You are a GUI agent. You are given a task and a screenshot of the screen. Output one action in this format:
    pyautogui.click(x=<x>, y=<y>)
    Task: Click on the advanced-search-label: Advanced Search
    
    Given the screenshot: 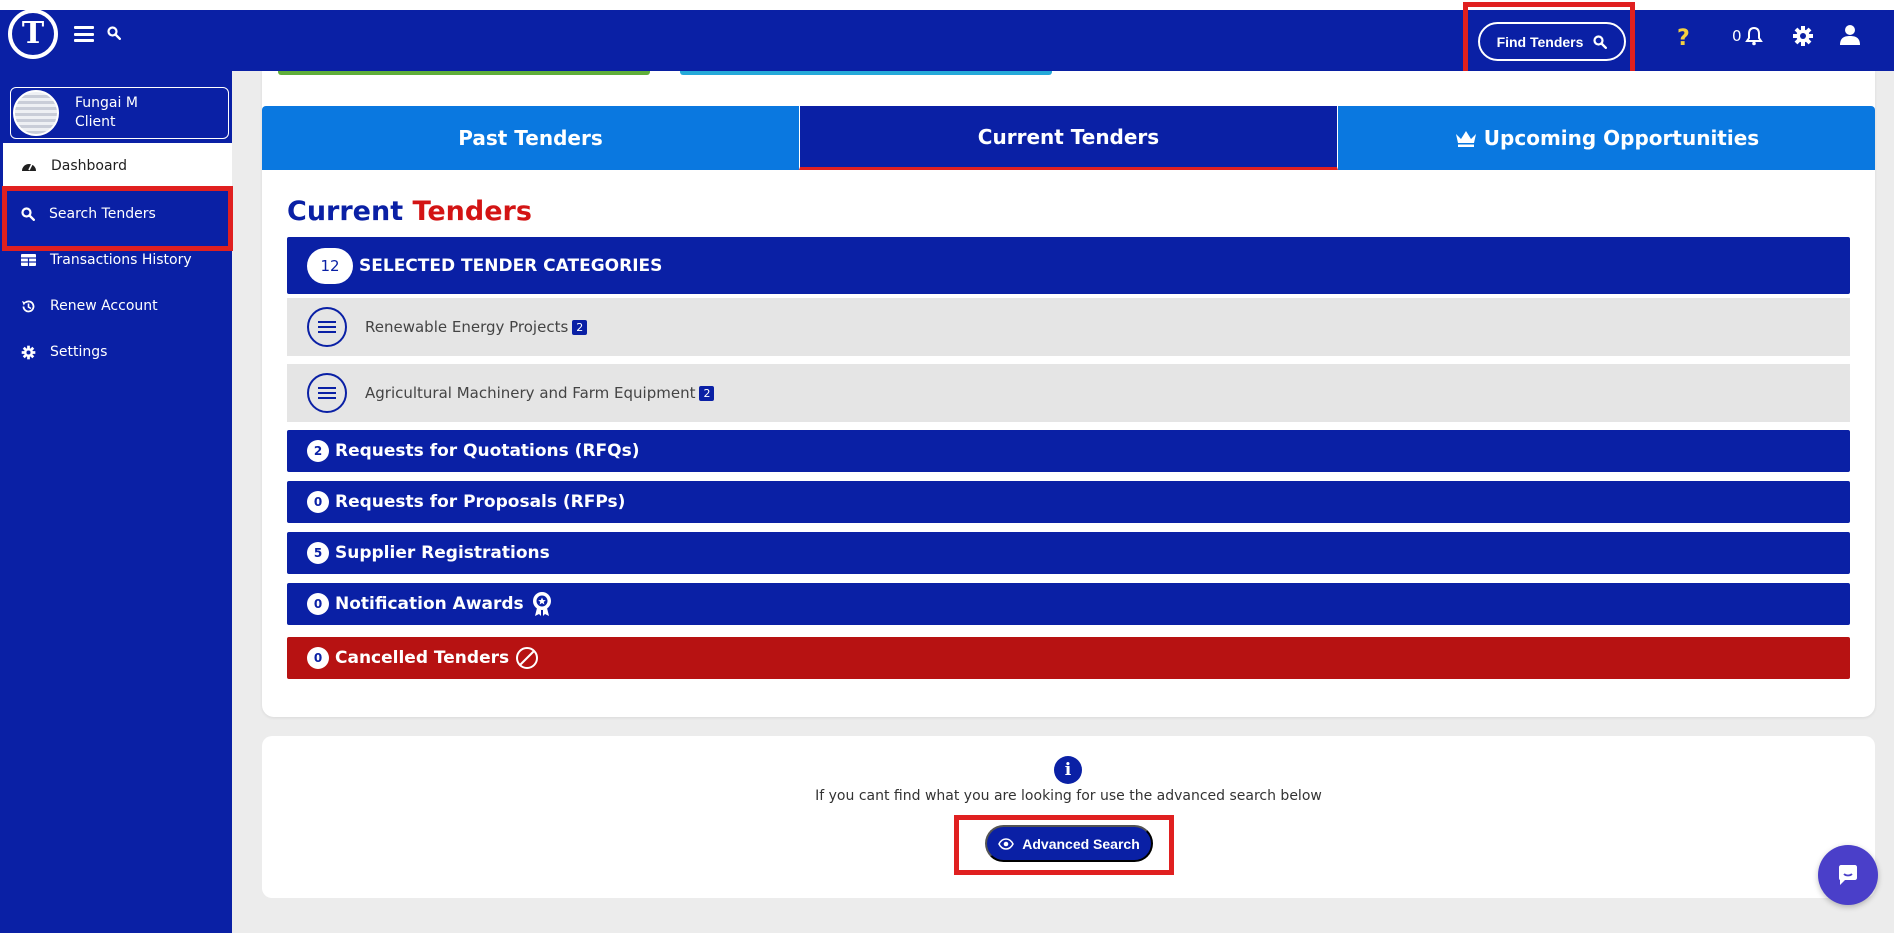 What is the action you would take?
    pyautogui.click(x=1081, y=843)
    